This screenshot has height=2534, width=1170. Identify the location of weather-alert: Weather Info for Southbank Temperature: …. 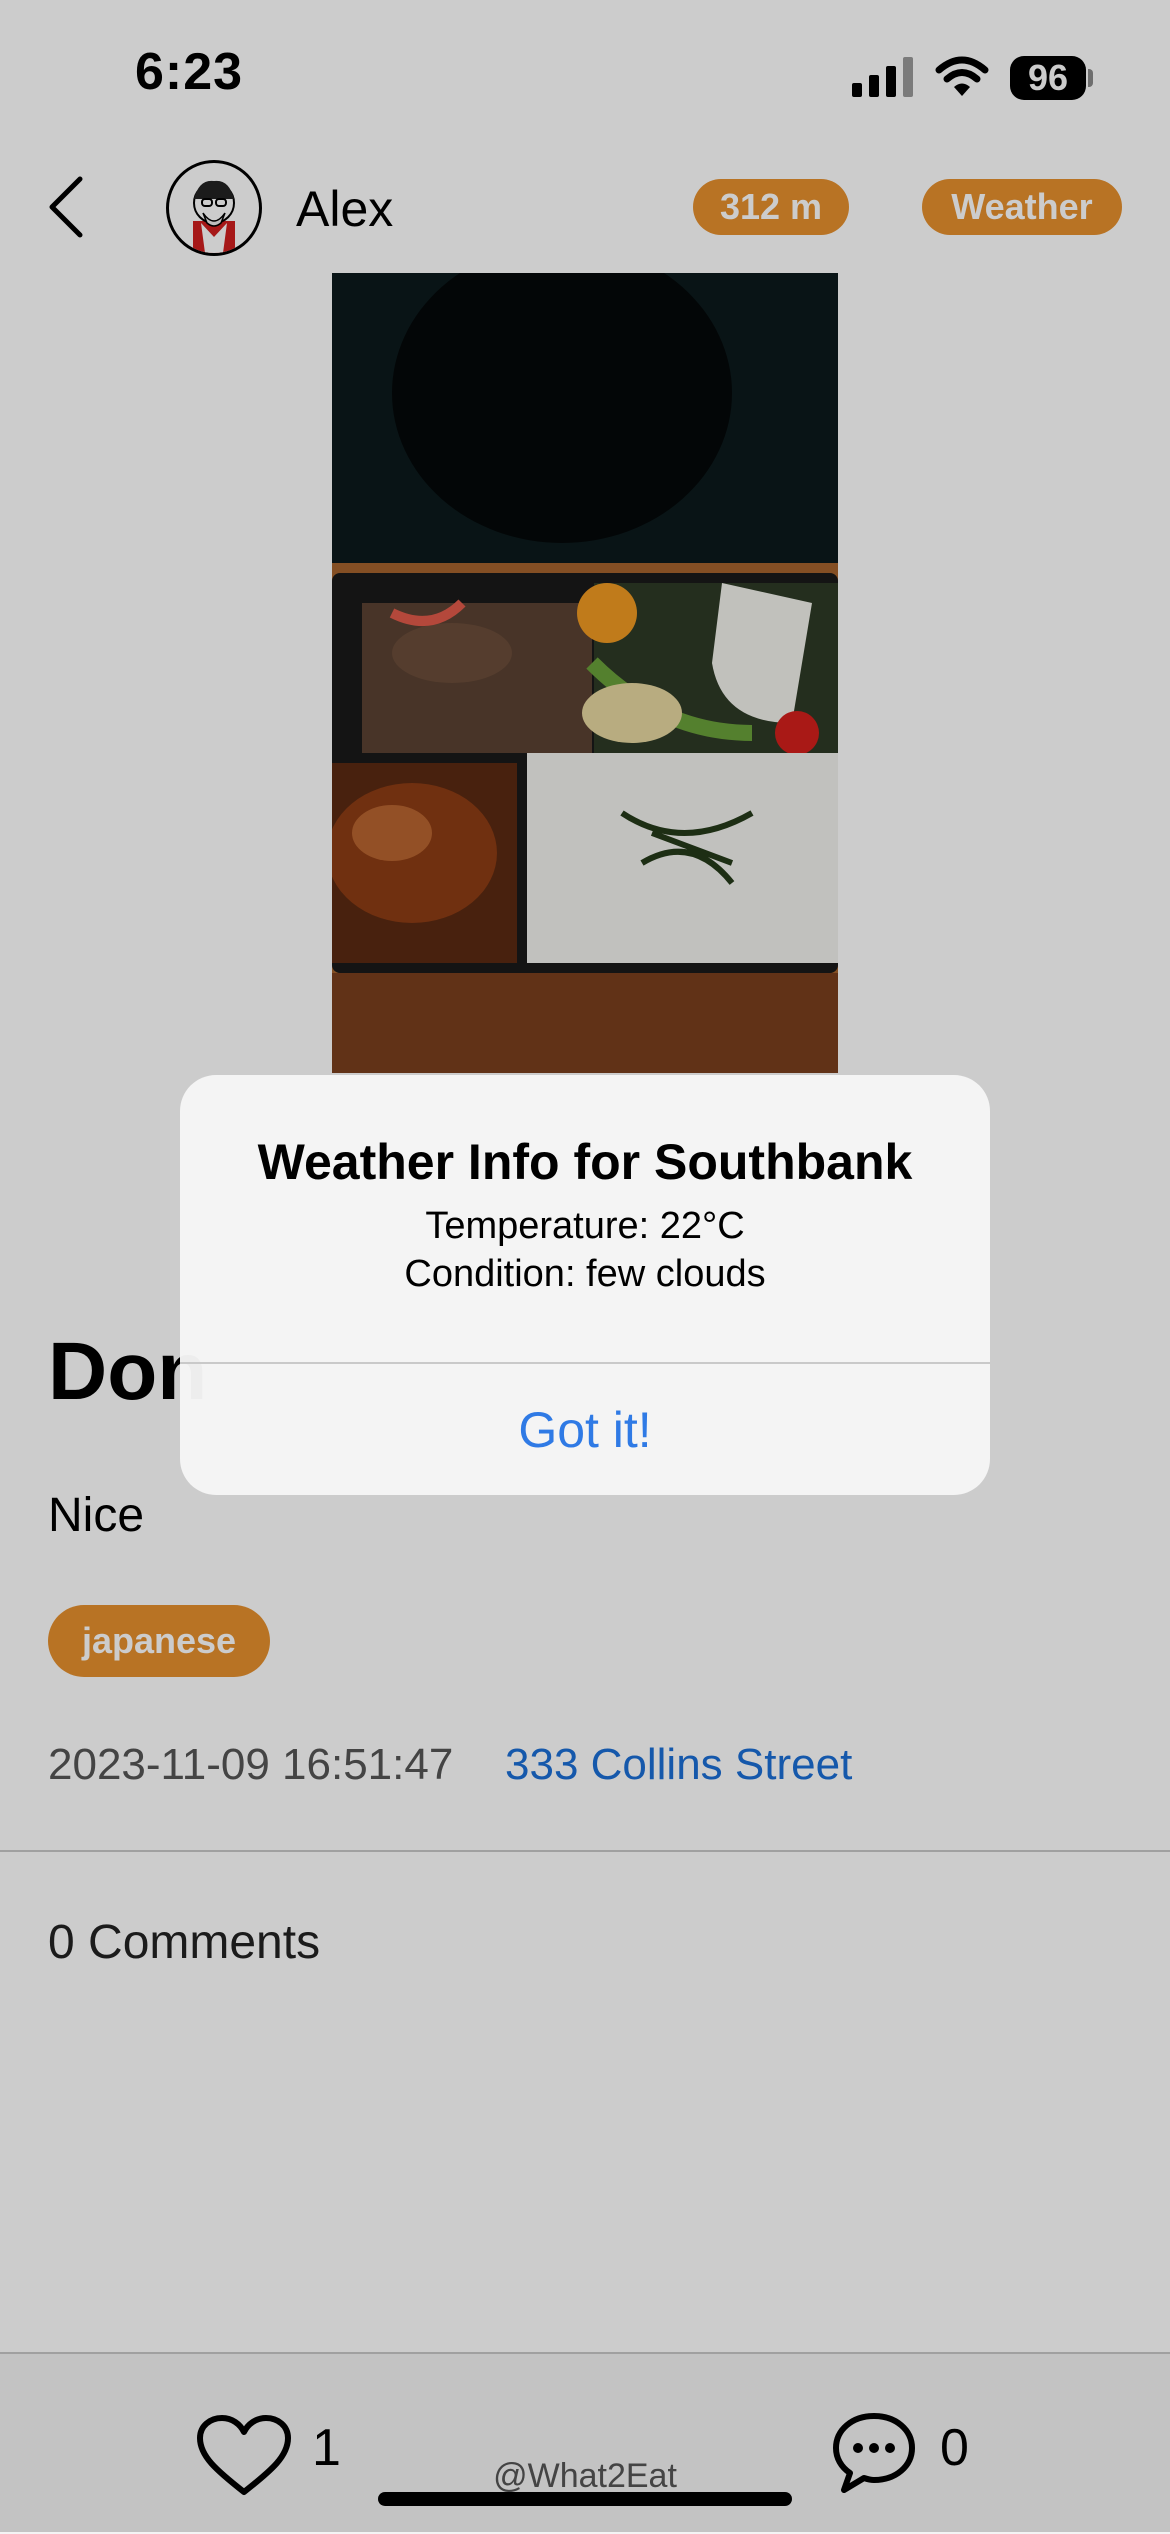
(585, 1285).